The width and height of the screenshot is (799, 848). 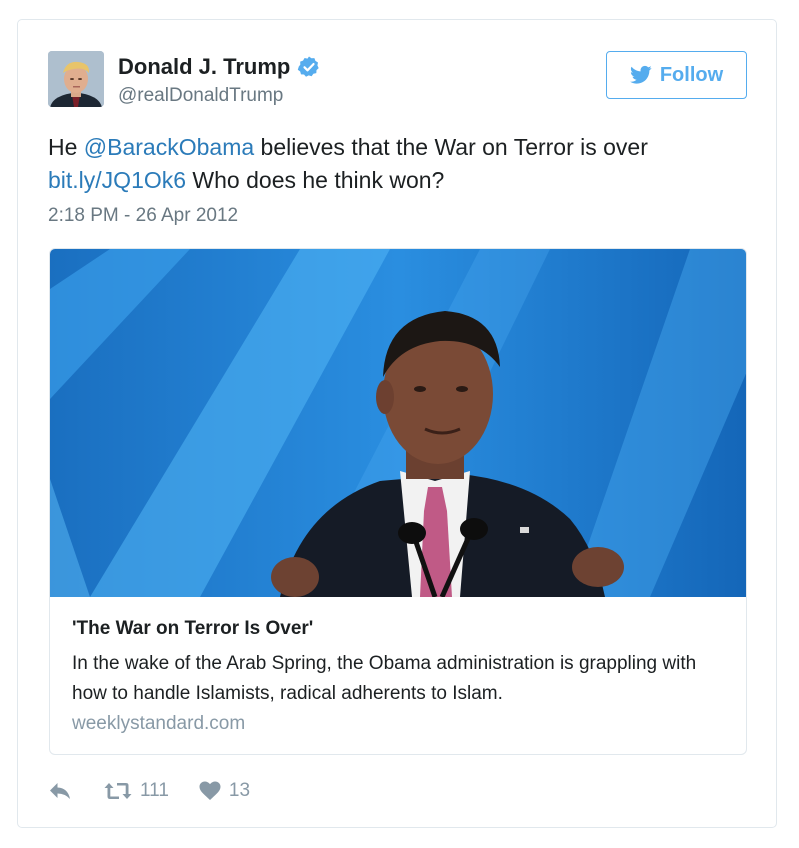 What do you see at coordinates (66, 147) in the screenshot?
I see `tweet-text-prefix: He` at bounding box center [66, 147].